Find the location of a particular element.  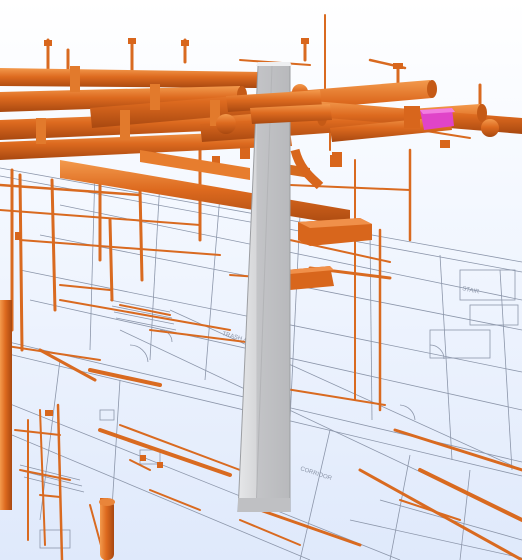

selected-element-highlight is located at coordinates (429, 118).